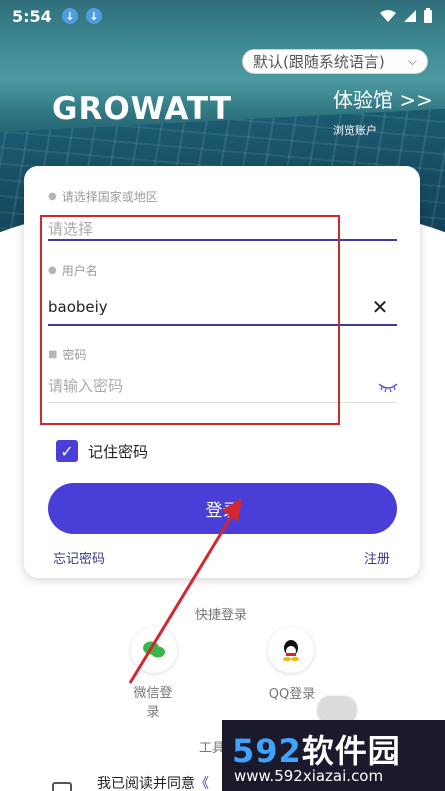  Describe the element at coordinates (388, 16) in the screenshot. I see `wifi-icon` at that location.